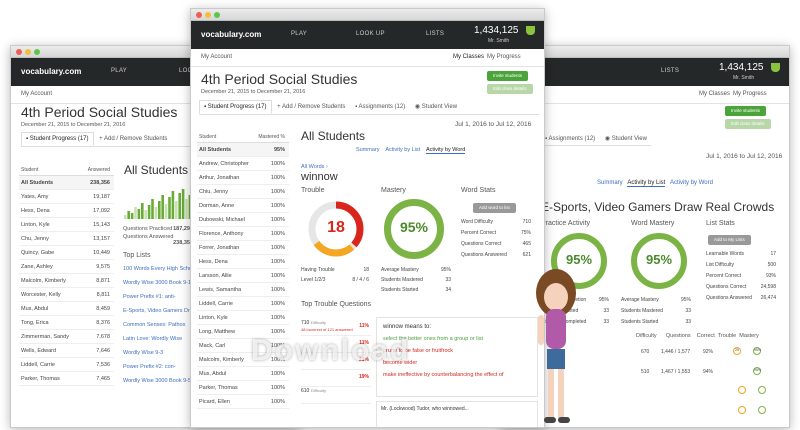 This screenshot has width=800, height=430. I want to click on roster-row: Yates, Amy 19,187, so click(66, 197).